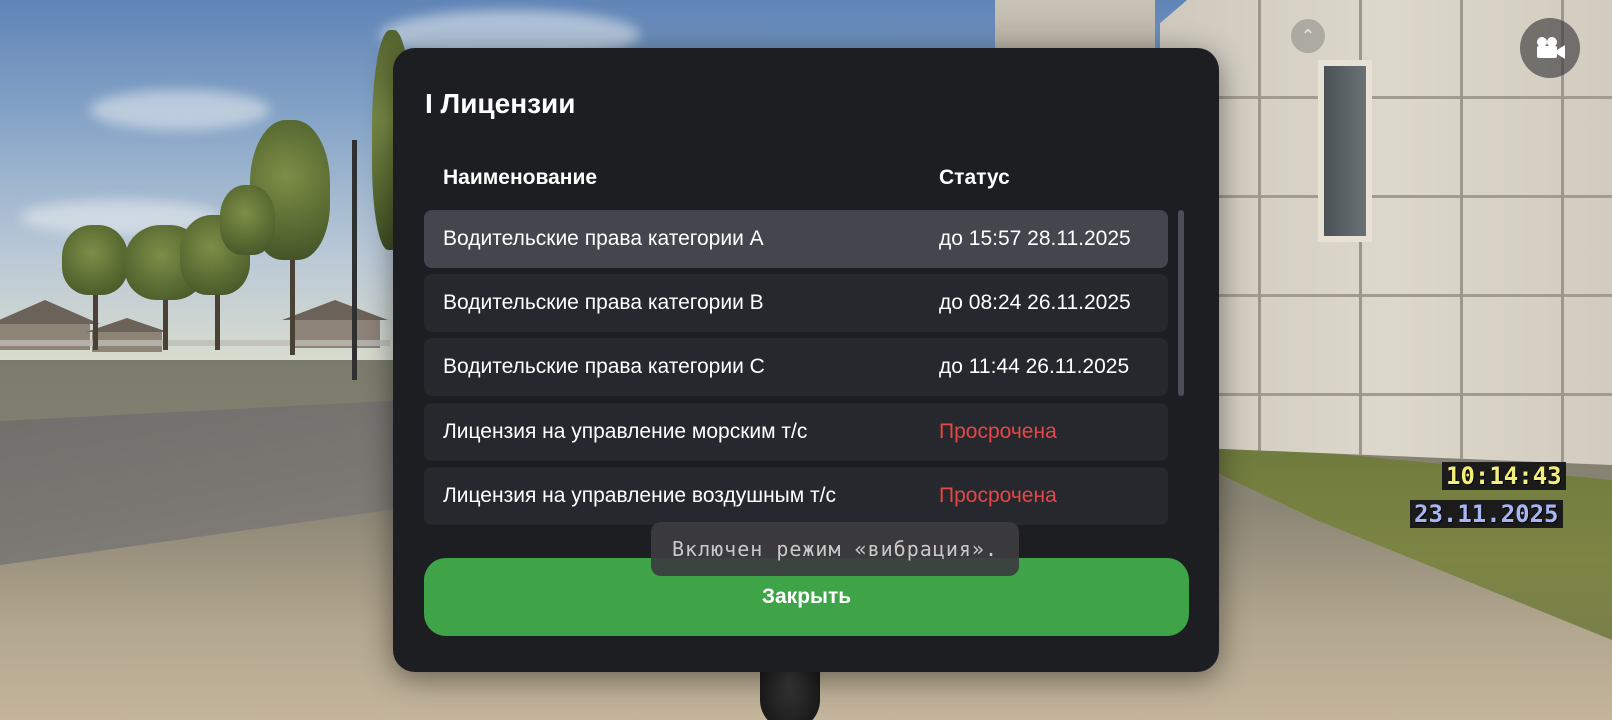  Describe the element at coordinates (1486, 514) in the screenshot. I see `hud-clock-date: 23.11.2025` at that location.